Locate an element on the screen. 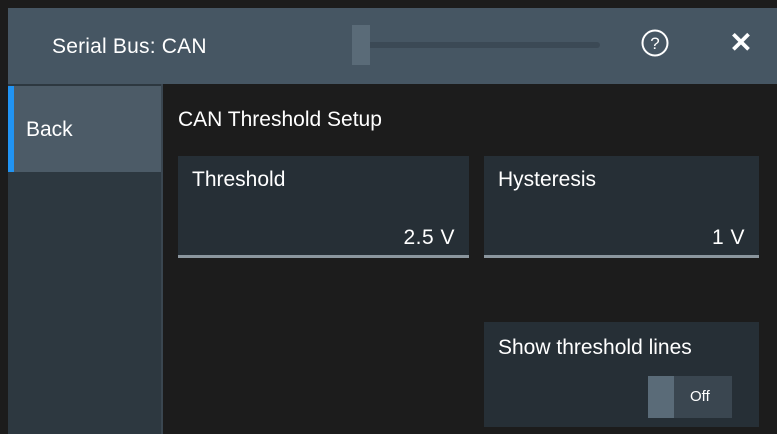 The image size is (777, 434). hysteresis-field: Hysteresis 1 V is located at coordinates (621, 207).